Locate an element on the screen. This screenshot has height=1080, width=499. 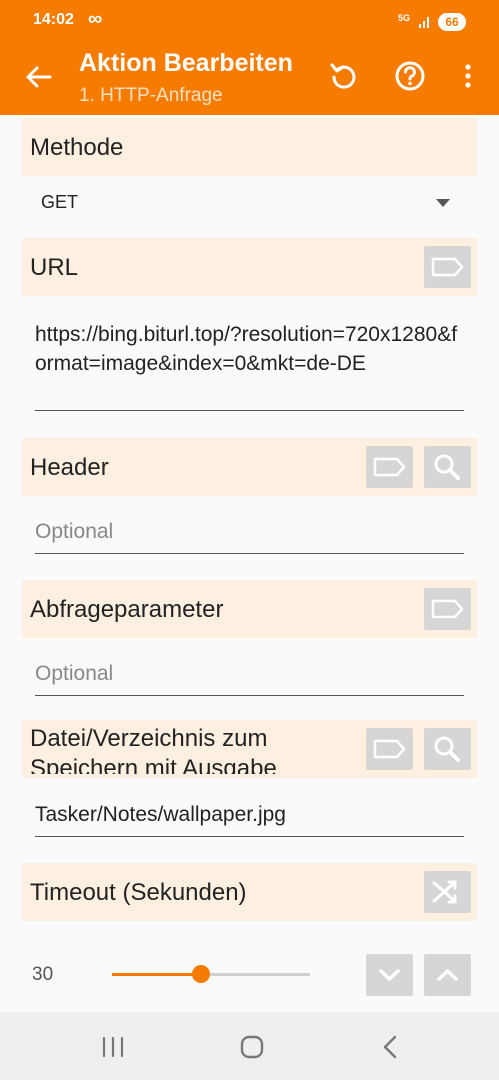
method-label: Methode is located at coordinates (77, 147).